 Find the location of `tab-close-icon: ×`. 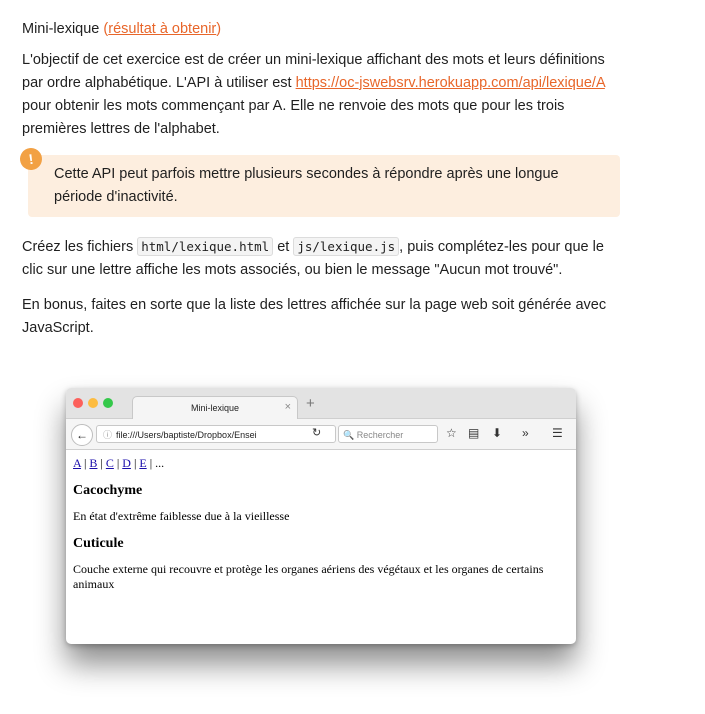

tab-close-icon: × is located at coordinates (287, 407).